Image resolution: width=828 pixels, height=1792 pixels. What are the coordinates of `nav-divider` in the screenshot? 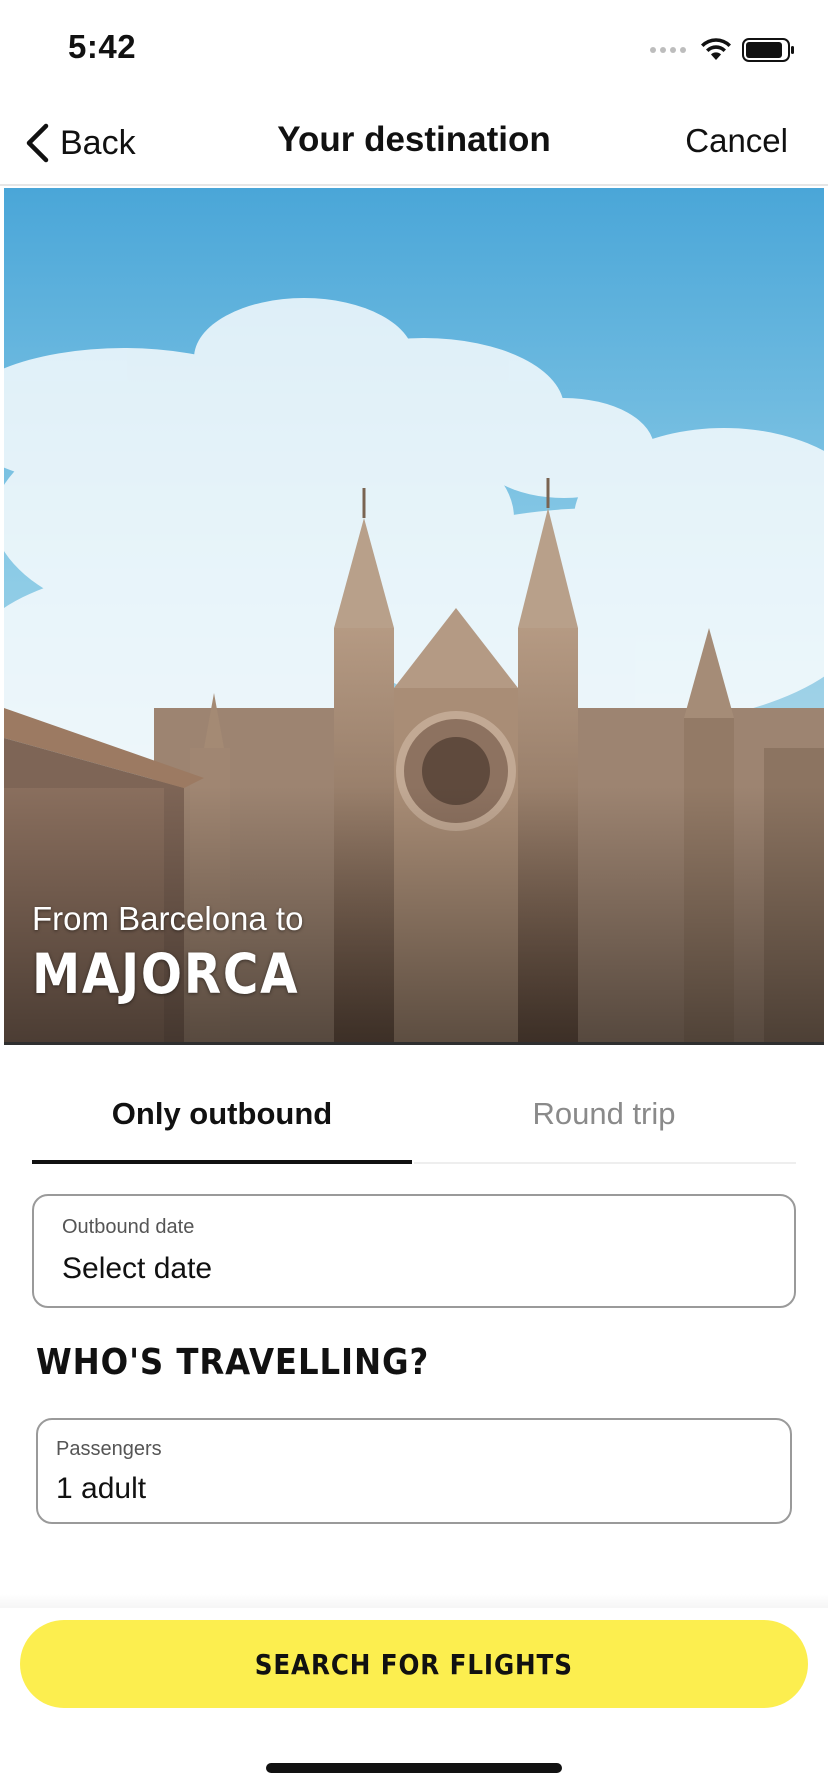 It's located at (414, 185).